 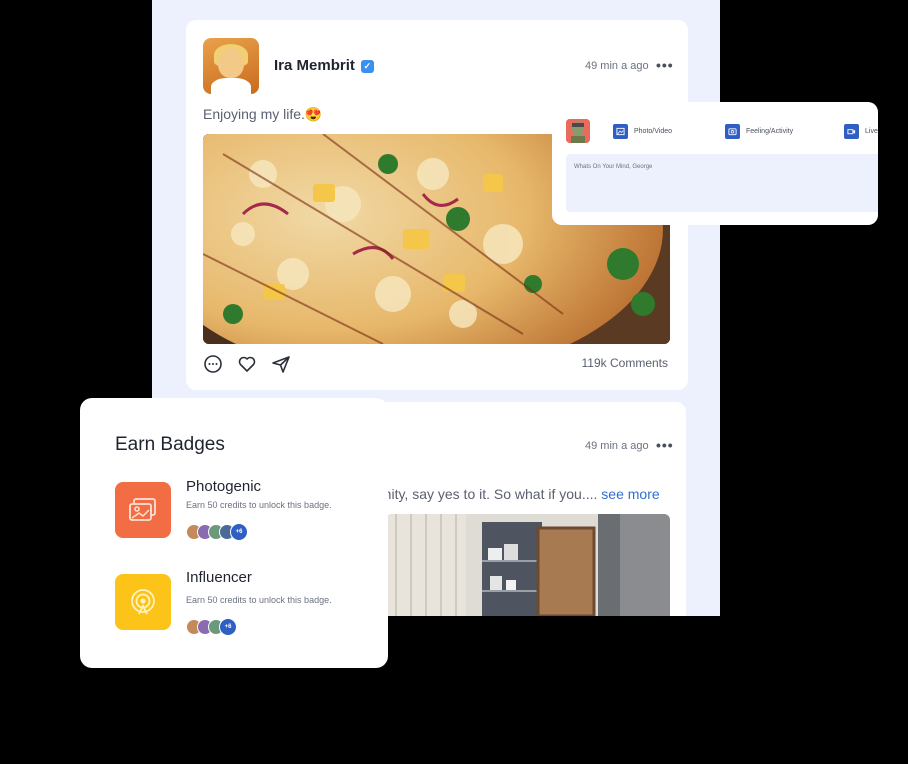 What do you see at coordinates (528, 565) in the screenshot?
I see `post-image-room` at bounding box center [528, 565].